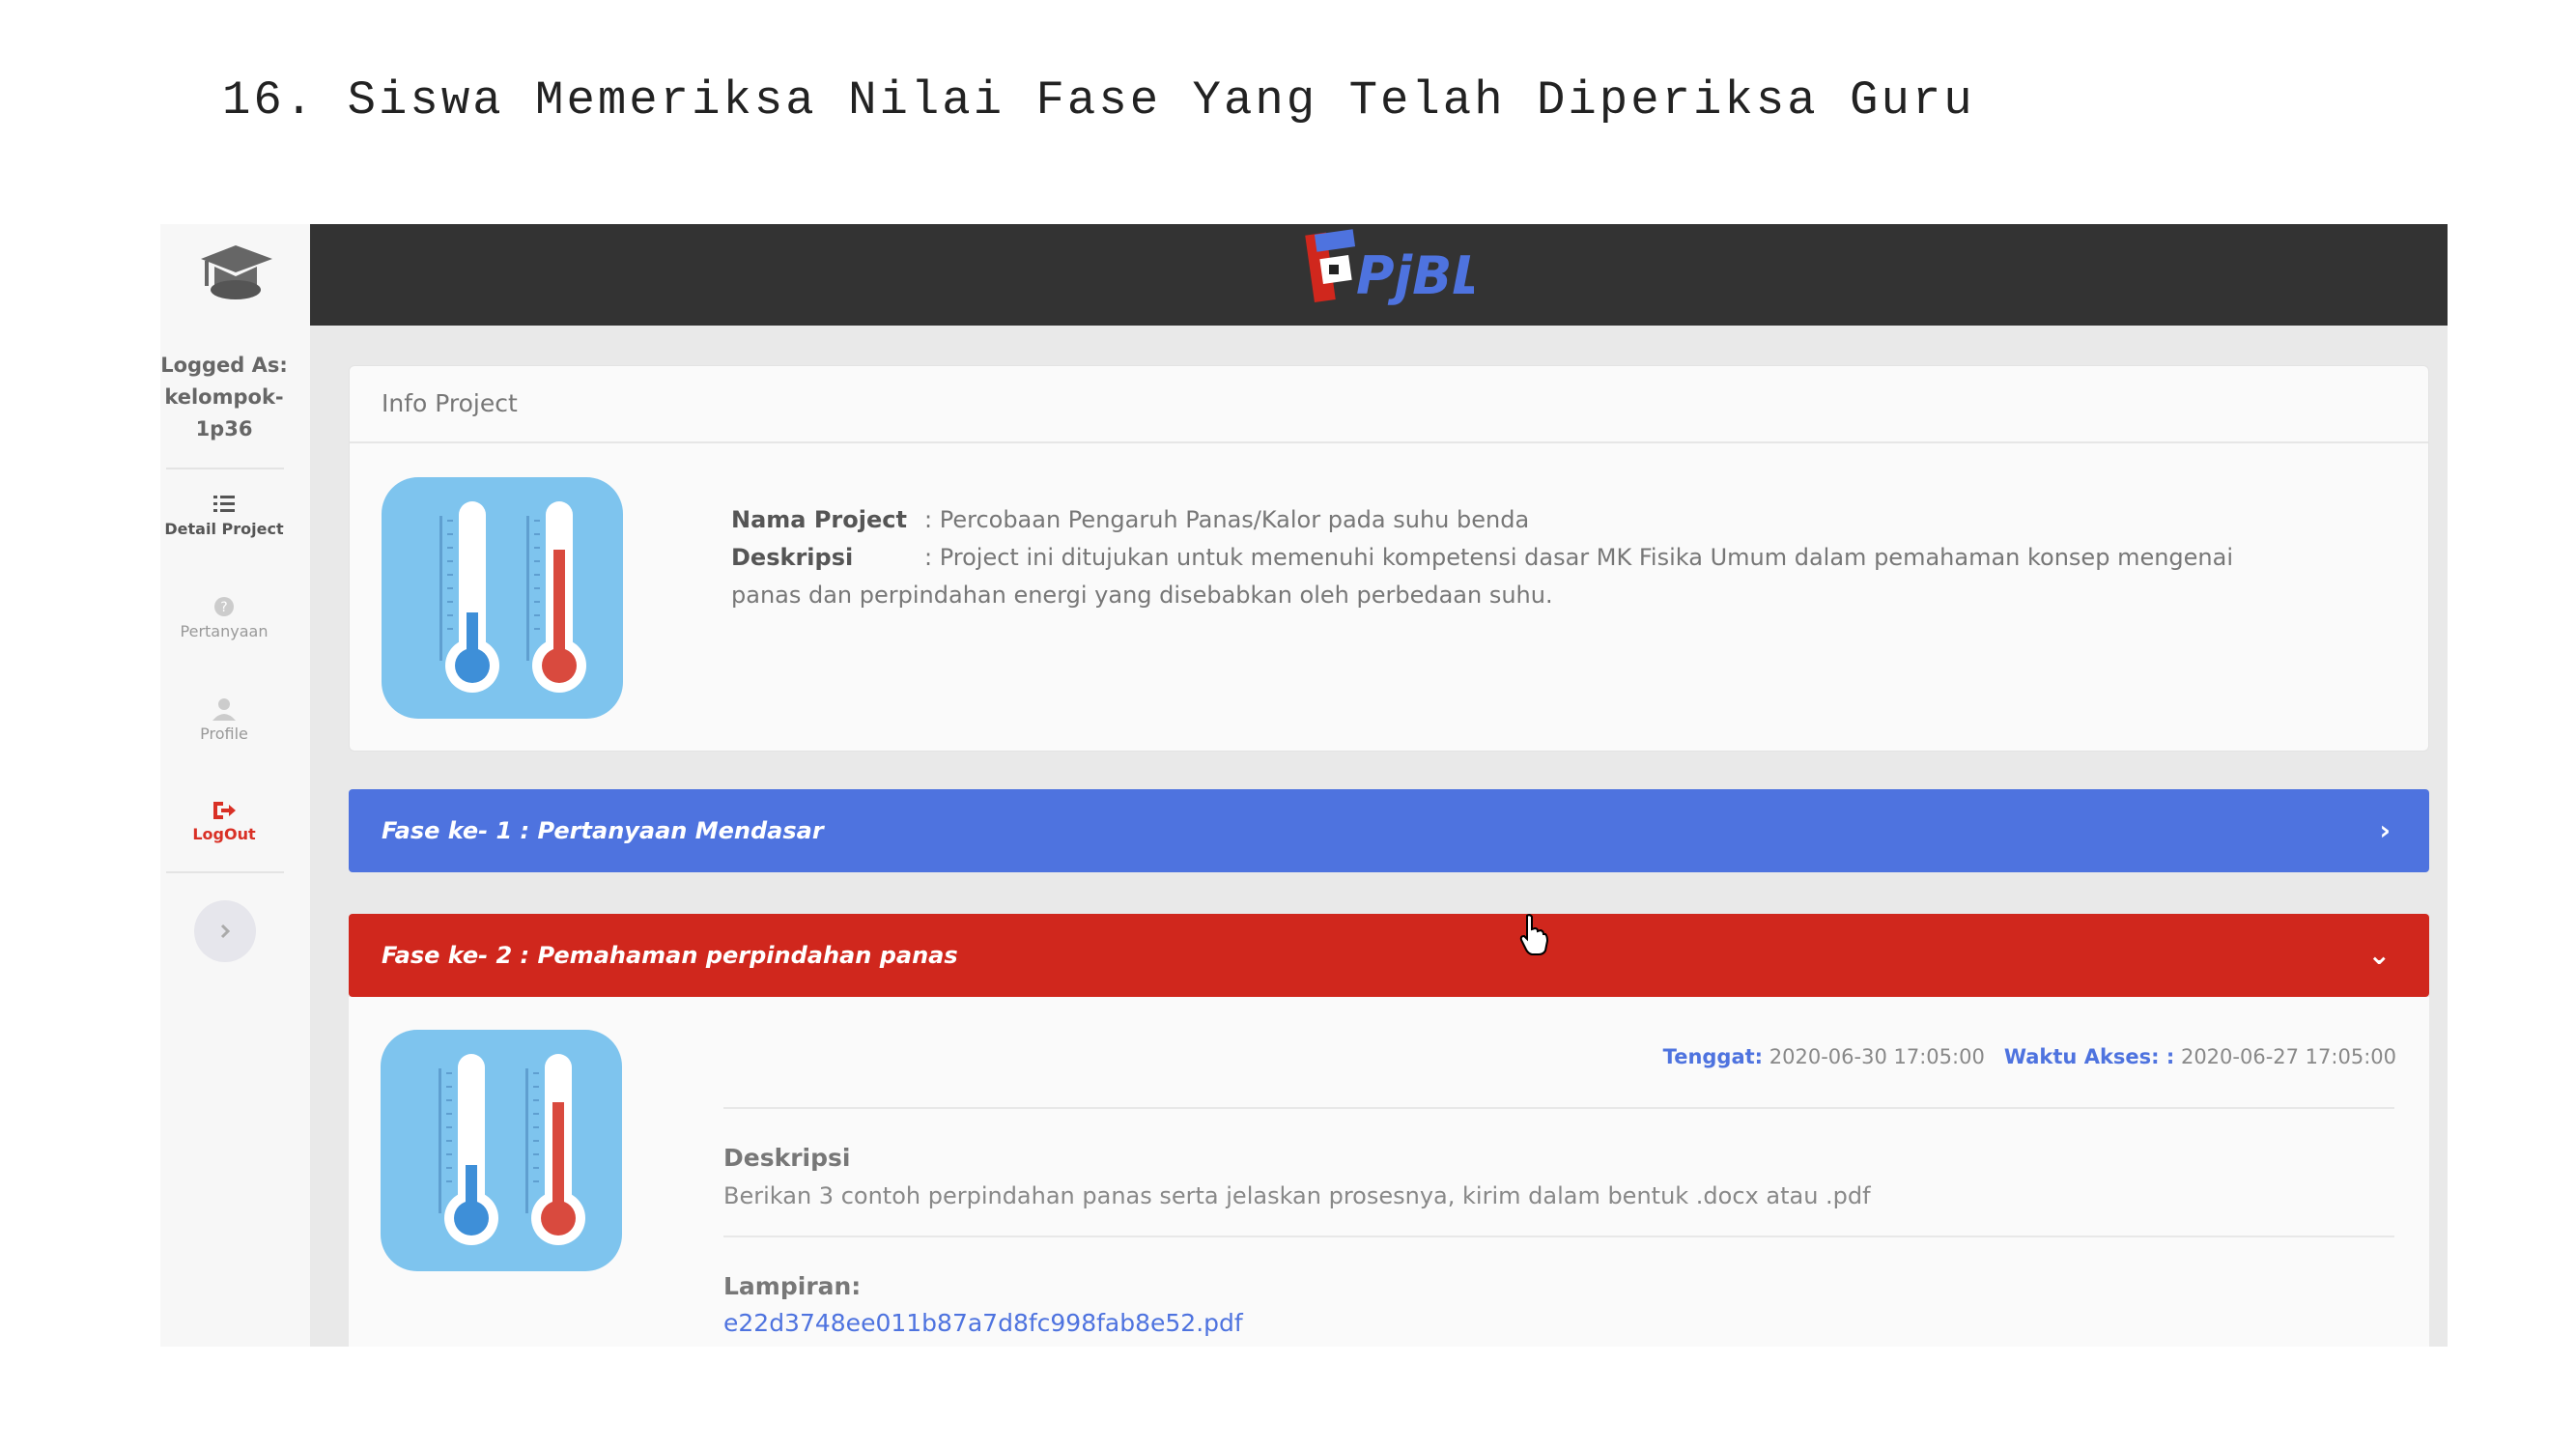 Image resolution: width=2576 pixels, height=1449 pixels. What do you see at coordinates (2288, 1056) in the screenshot?
I see `akses-value: 2020-06-27 17:05:00` at bounding box center [2288, 1056].